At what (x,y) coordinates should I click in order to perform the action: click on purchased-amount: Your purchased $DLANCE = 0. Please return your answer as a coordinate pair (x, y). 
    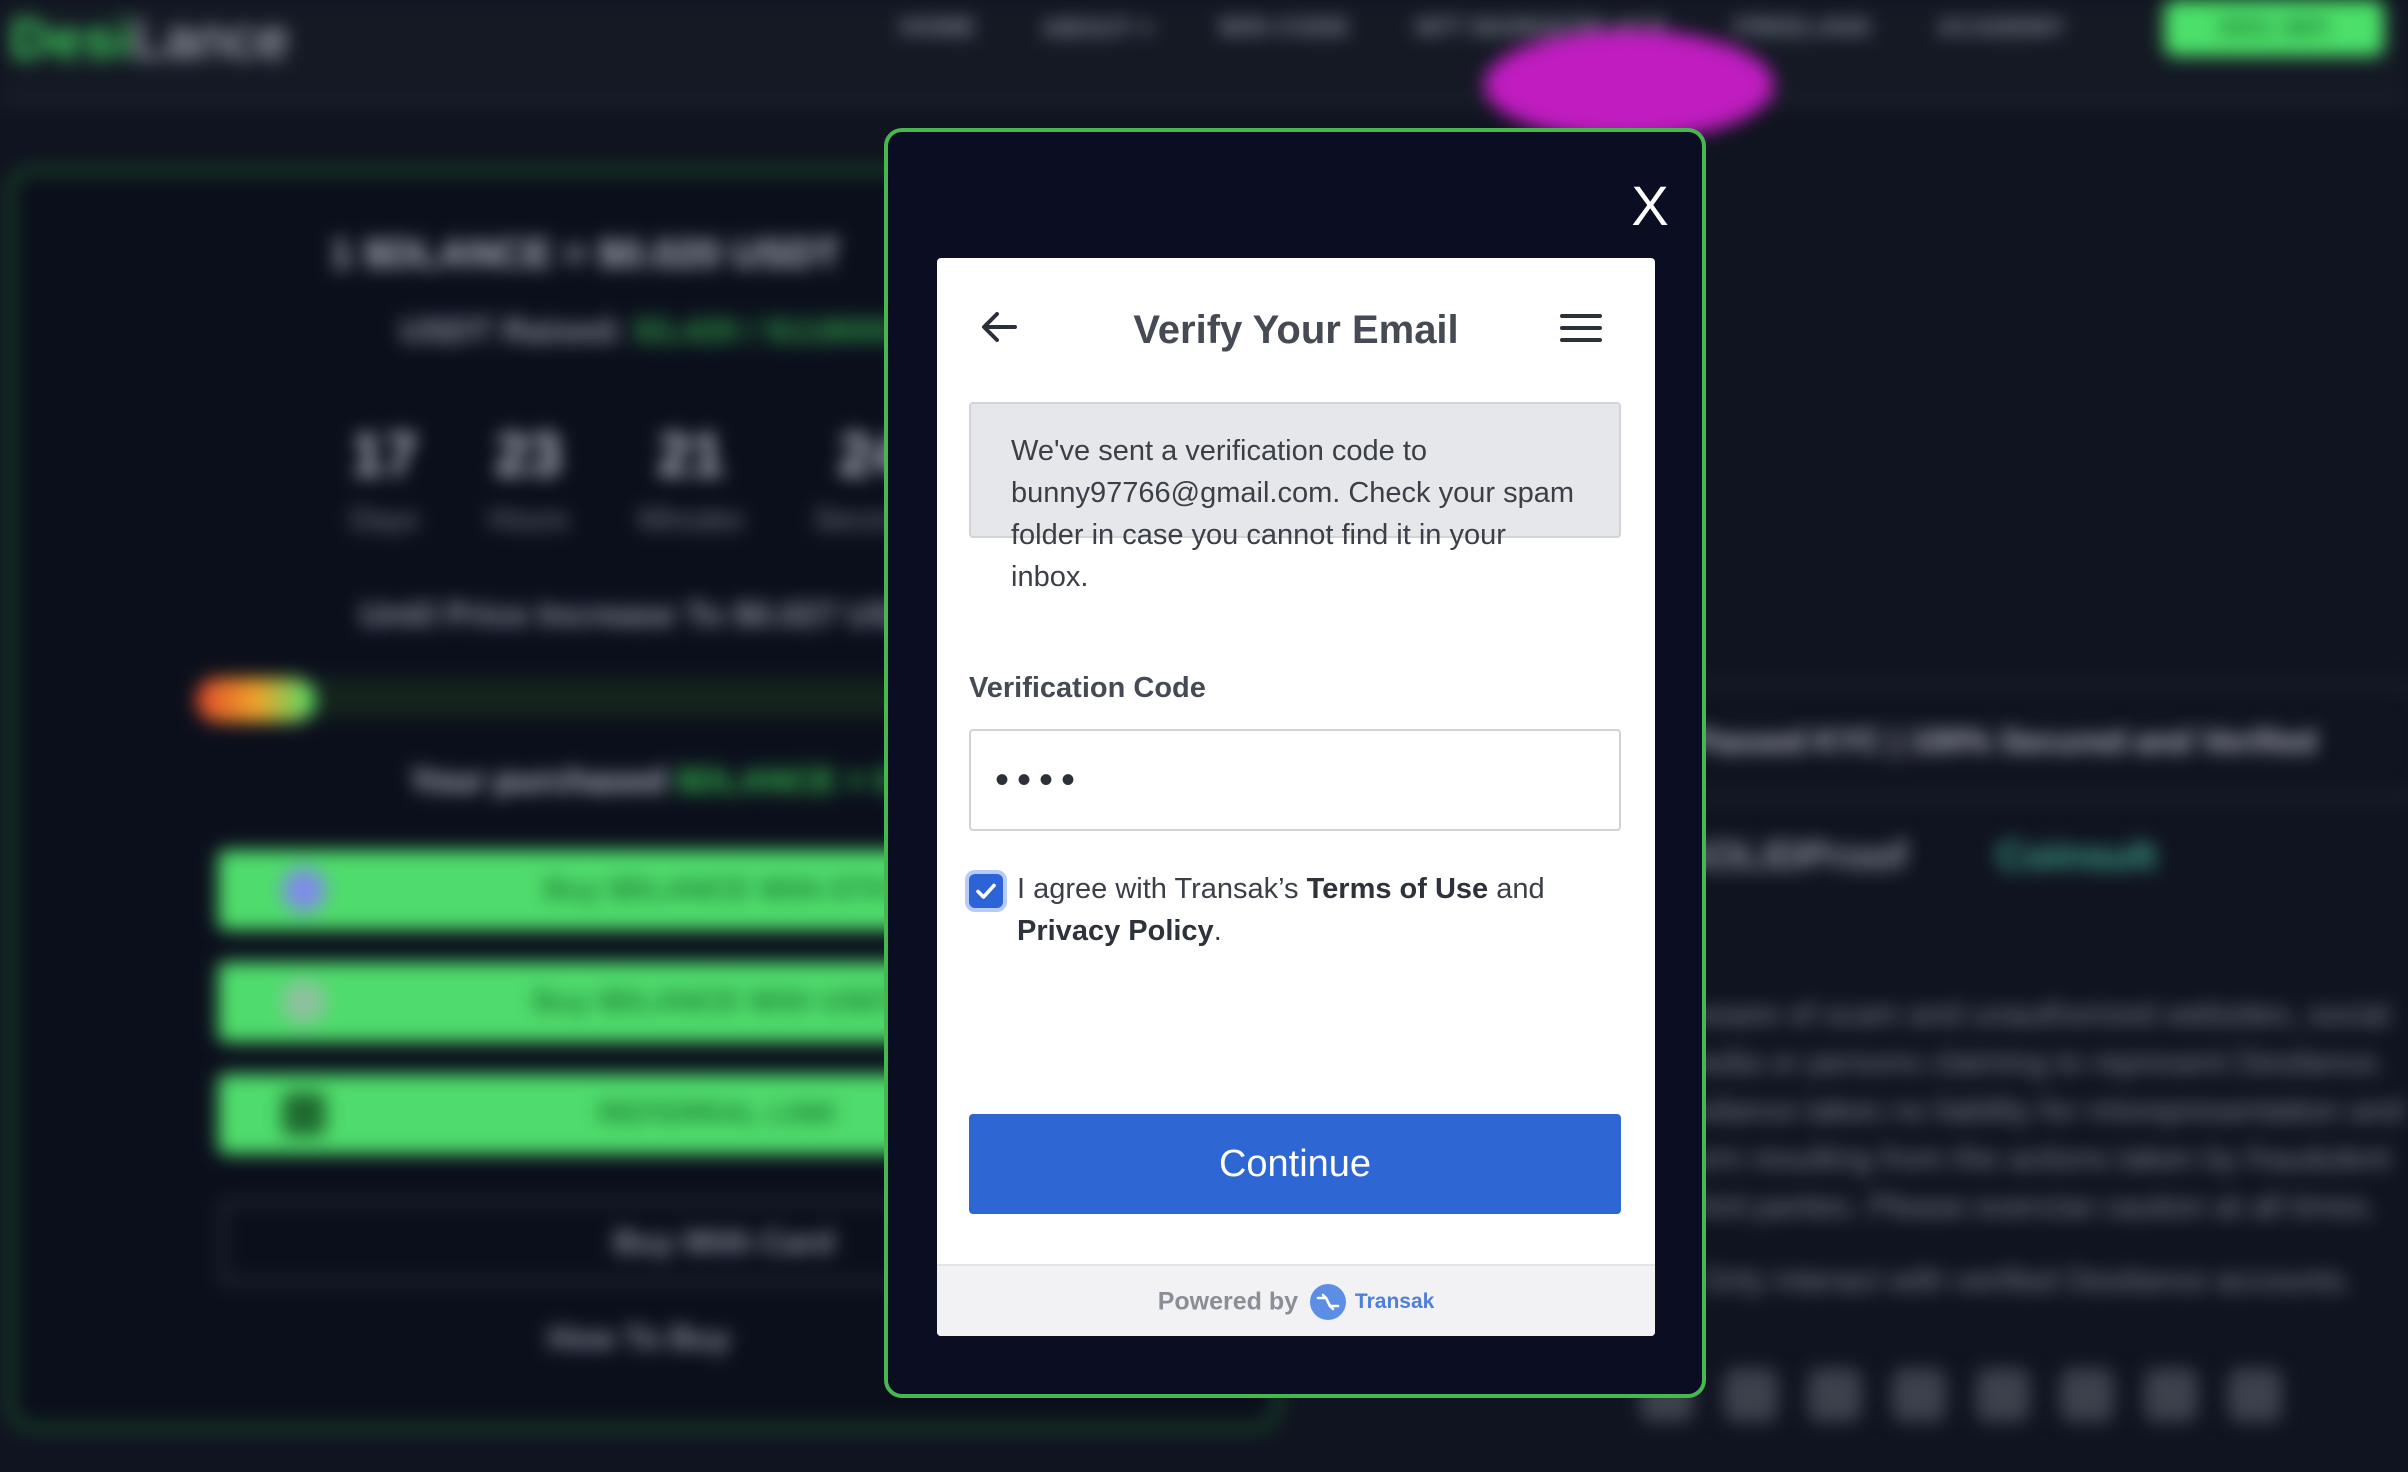
    Looking at the image, I should click on (652, 781).